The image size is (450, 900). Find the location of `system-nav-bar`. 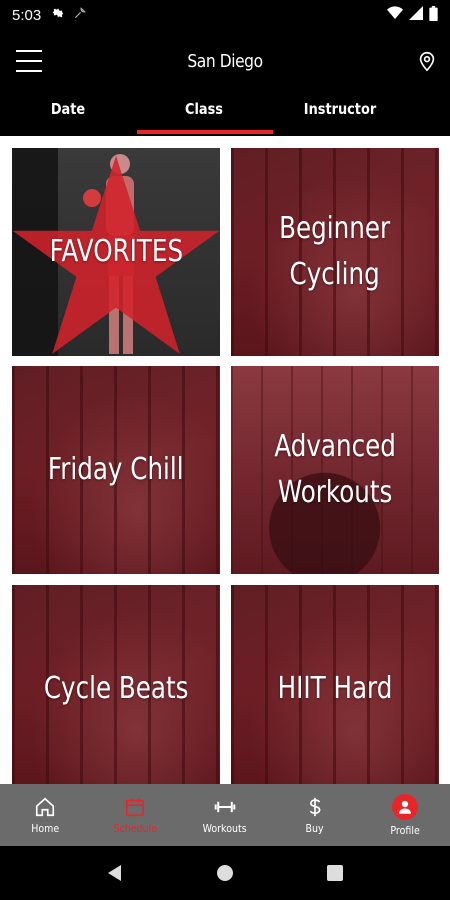

system-nav-bar is located at coordinates (225, 873).